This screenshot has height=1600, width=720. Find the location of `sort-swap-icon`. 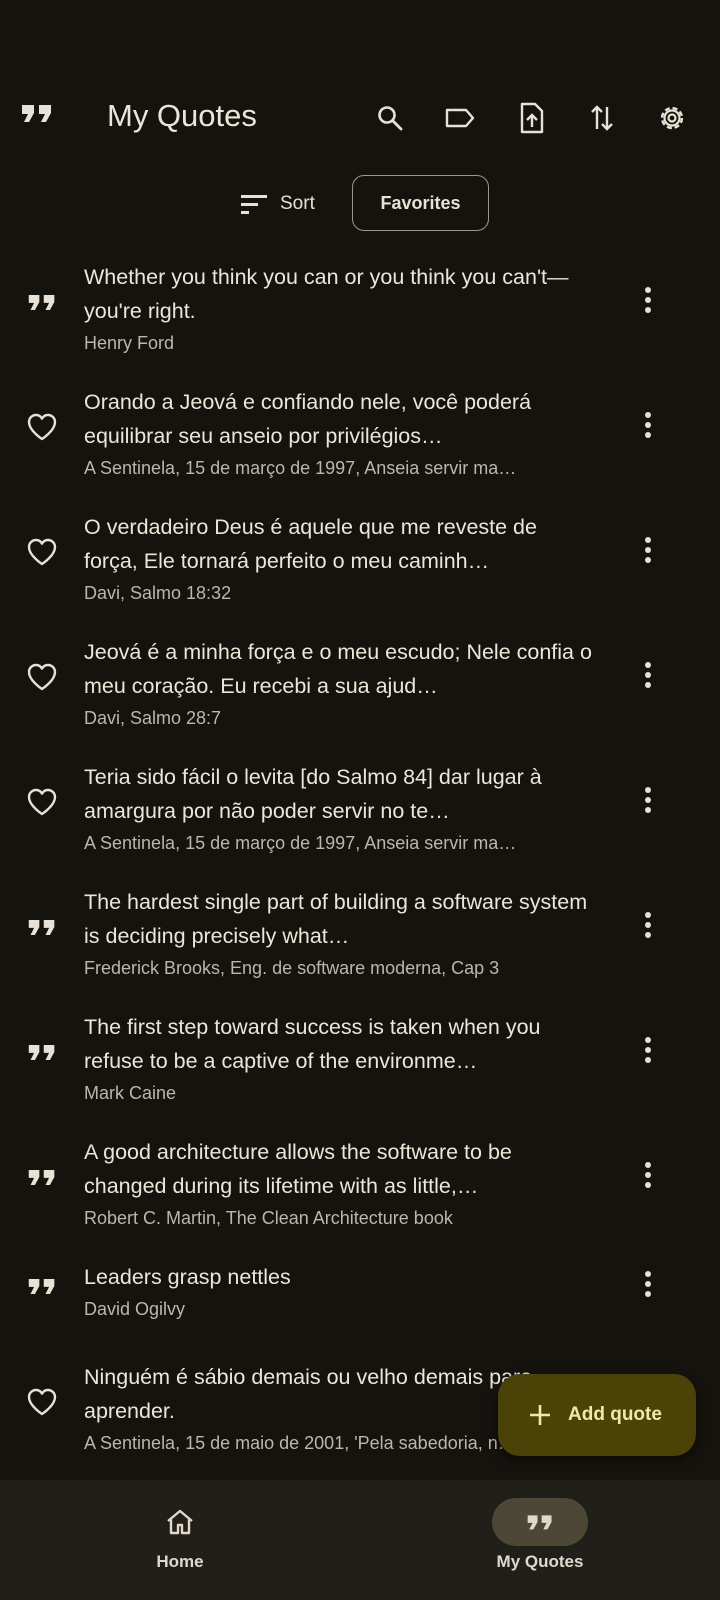

sort-swap-icon is located at coordinates (602, 118).